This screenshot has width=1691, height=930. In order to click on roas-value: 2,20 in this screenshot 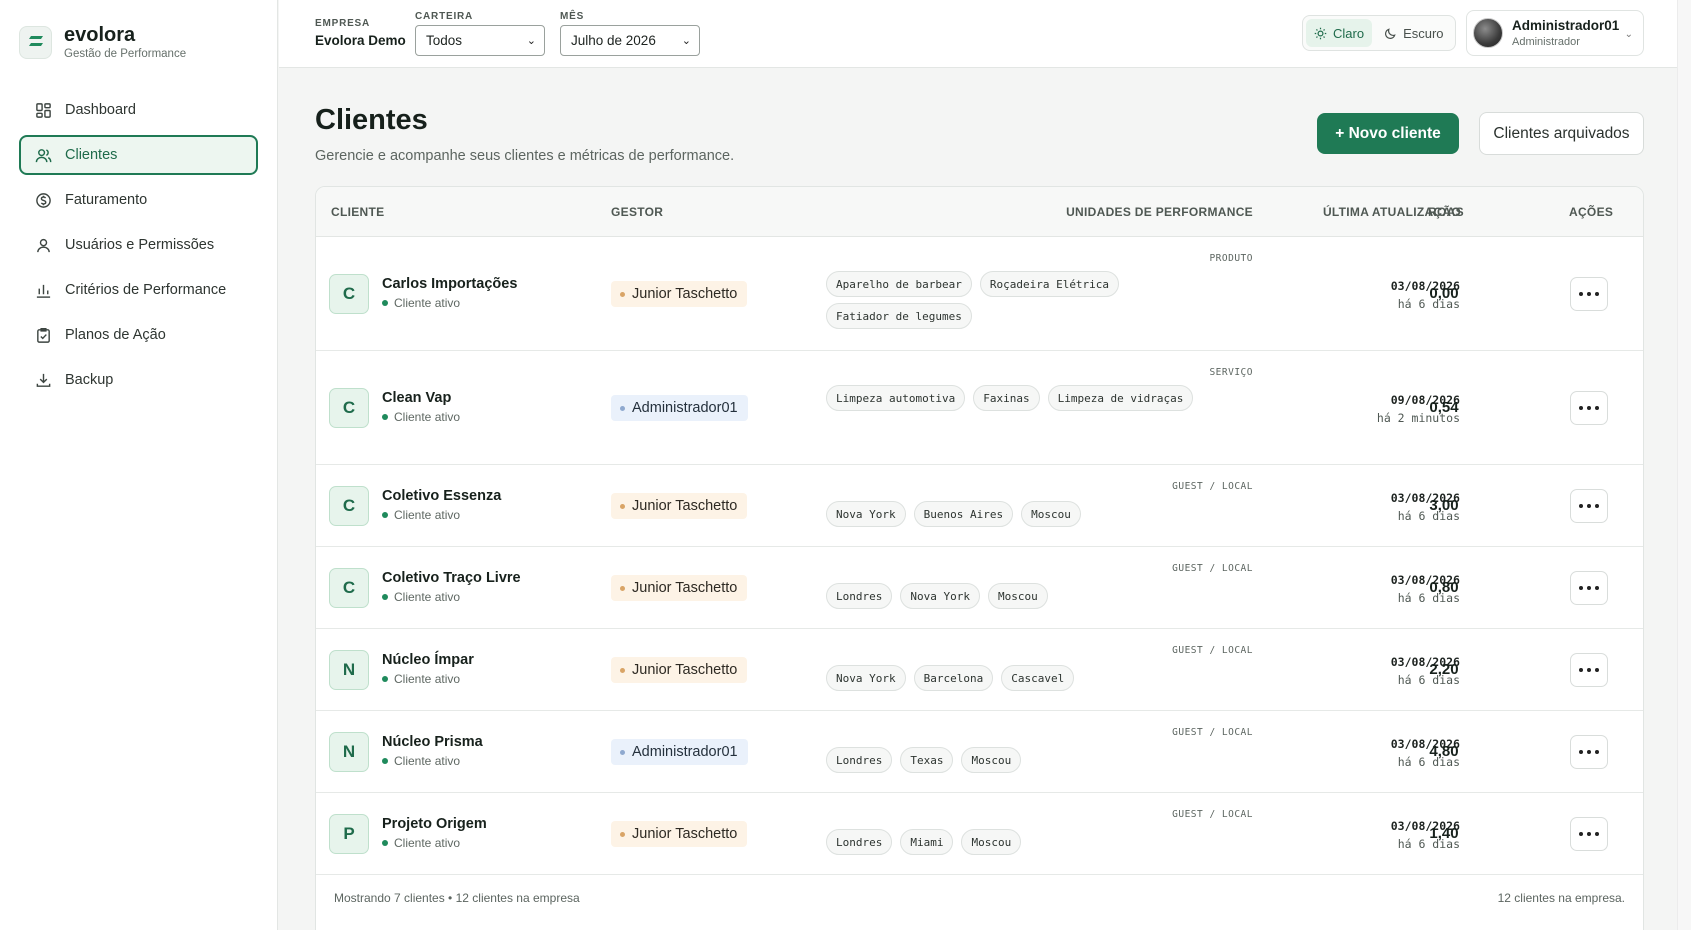, I will do `click(1444, 669)`.